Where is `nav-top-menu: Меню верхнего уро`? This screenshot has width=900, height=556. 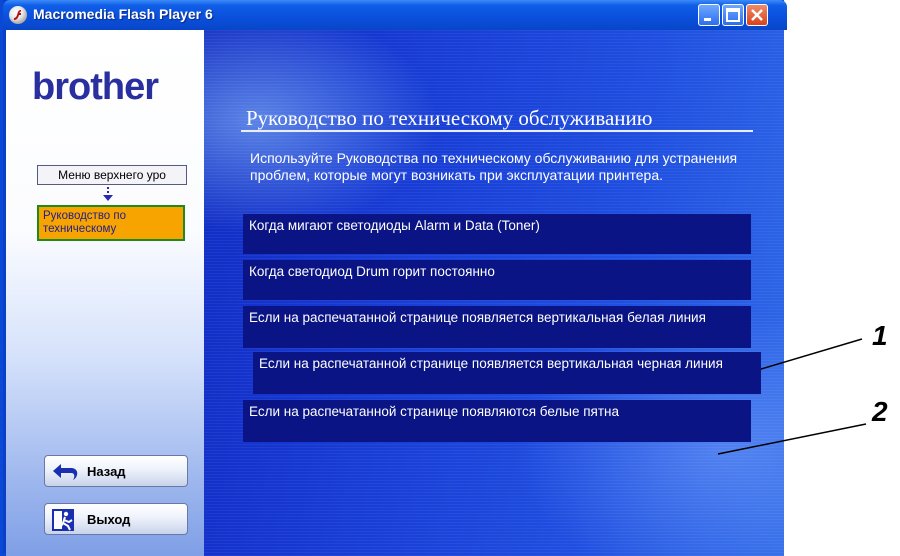
nav-top-menu: Меню верхнего уро is located at coordinates (112, 175).